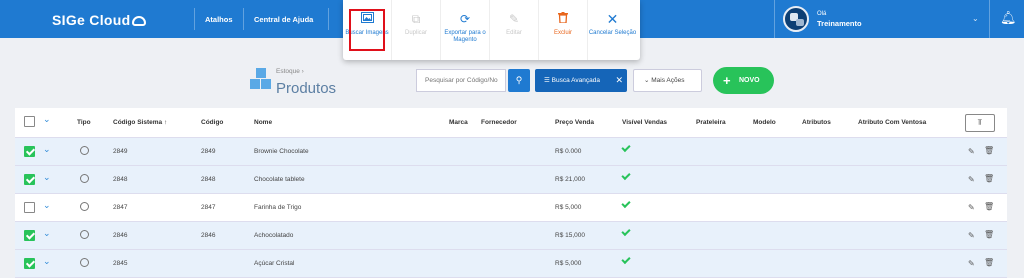  Describe the element at coordinates (511, 264) in the screenshot. I see `table-row: ⌄ 2845 Açúcar Cristal R$ 5,000 ✎ 🗑︎` at that location.